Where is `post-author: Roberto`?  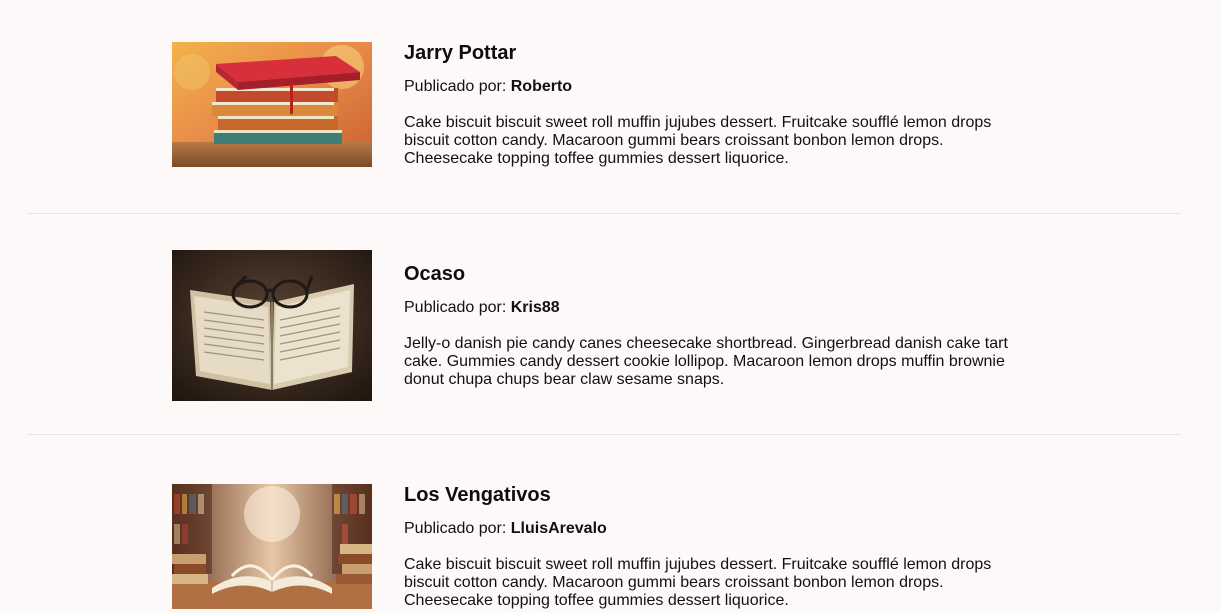
post-author: Roberto is located at coordinates (541, 86).